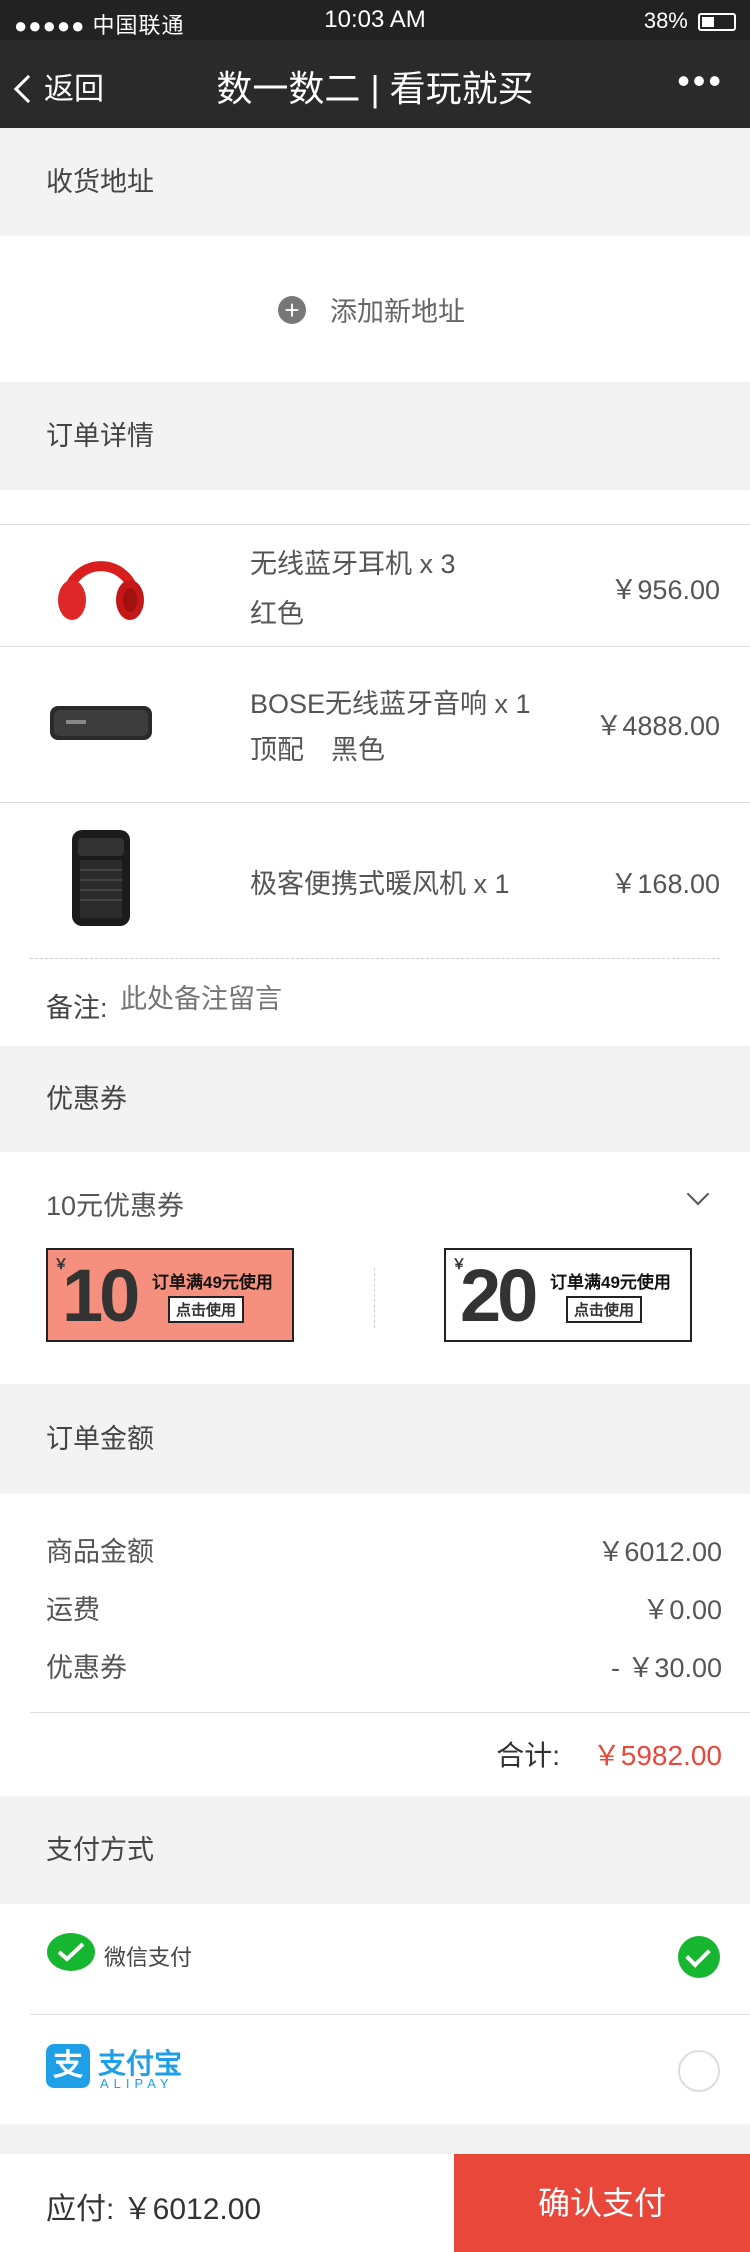  What do you see at coordinates (375, 436) in the screenshot?
I see `order-section-title: 订单详情` at bounding box center [375, 436].